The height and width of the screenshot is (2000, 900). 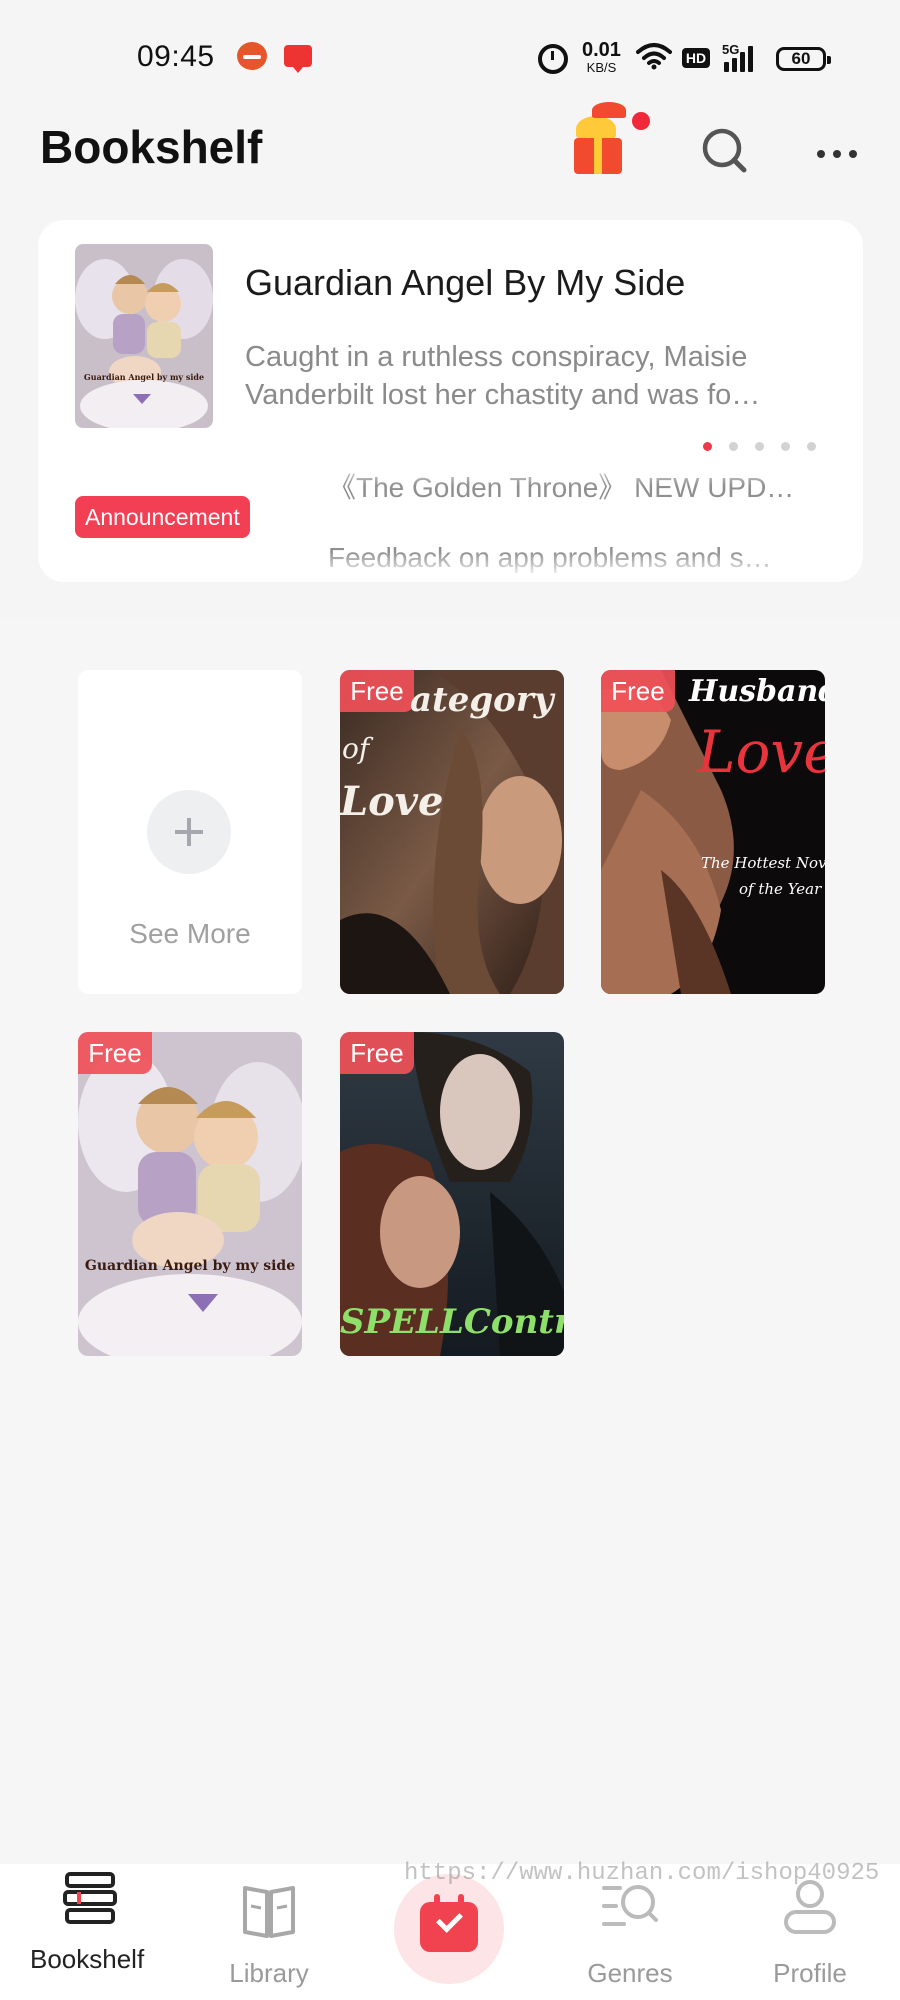 I want to click on status-time: 09:45, so click(x=176, y=56).